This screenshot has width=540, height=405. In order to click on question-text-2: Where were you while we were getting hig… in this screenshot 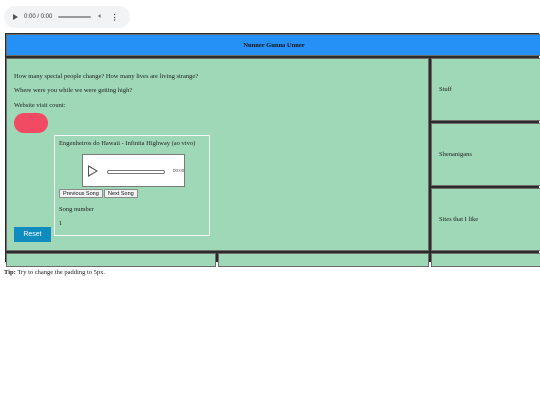, I will do `click(73, 90)`.